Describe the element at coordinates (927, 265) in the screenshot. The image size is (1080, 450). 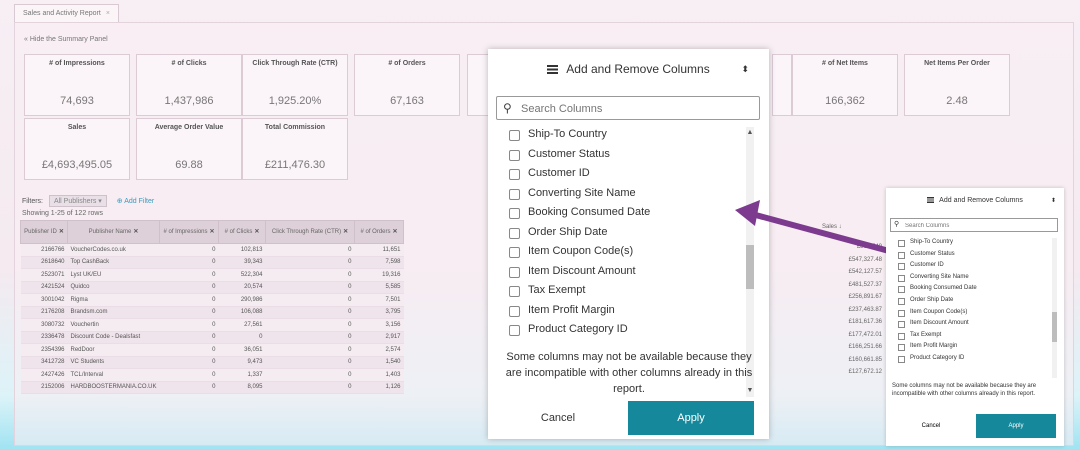
I see `column-option-label: Customer ID` at that location.